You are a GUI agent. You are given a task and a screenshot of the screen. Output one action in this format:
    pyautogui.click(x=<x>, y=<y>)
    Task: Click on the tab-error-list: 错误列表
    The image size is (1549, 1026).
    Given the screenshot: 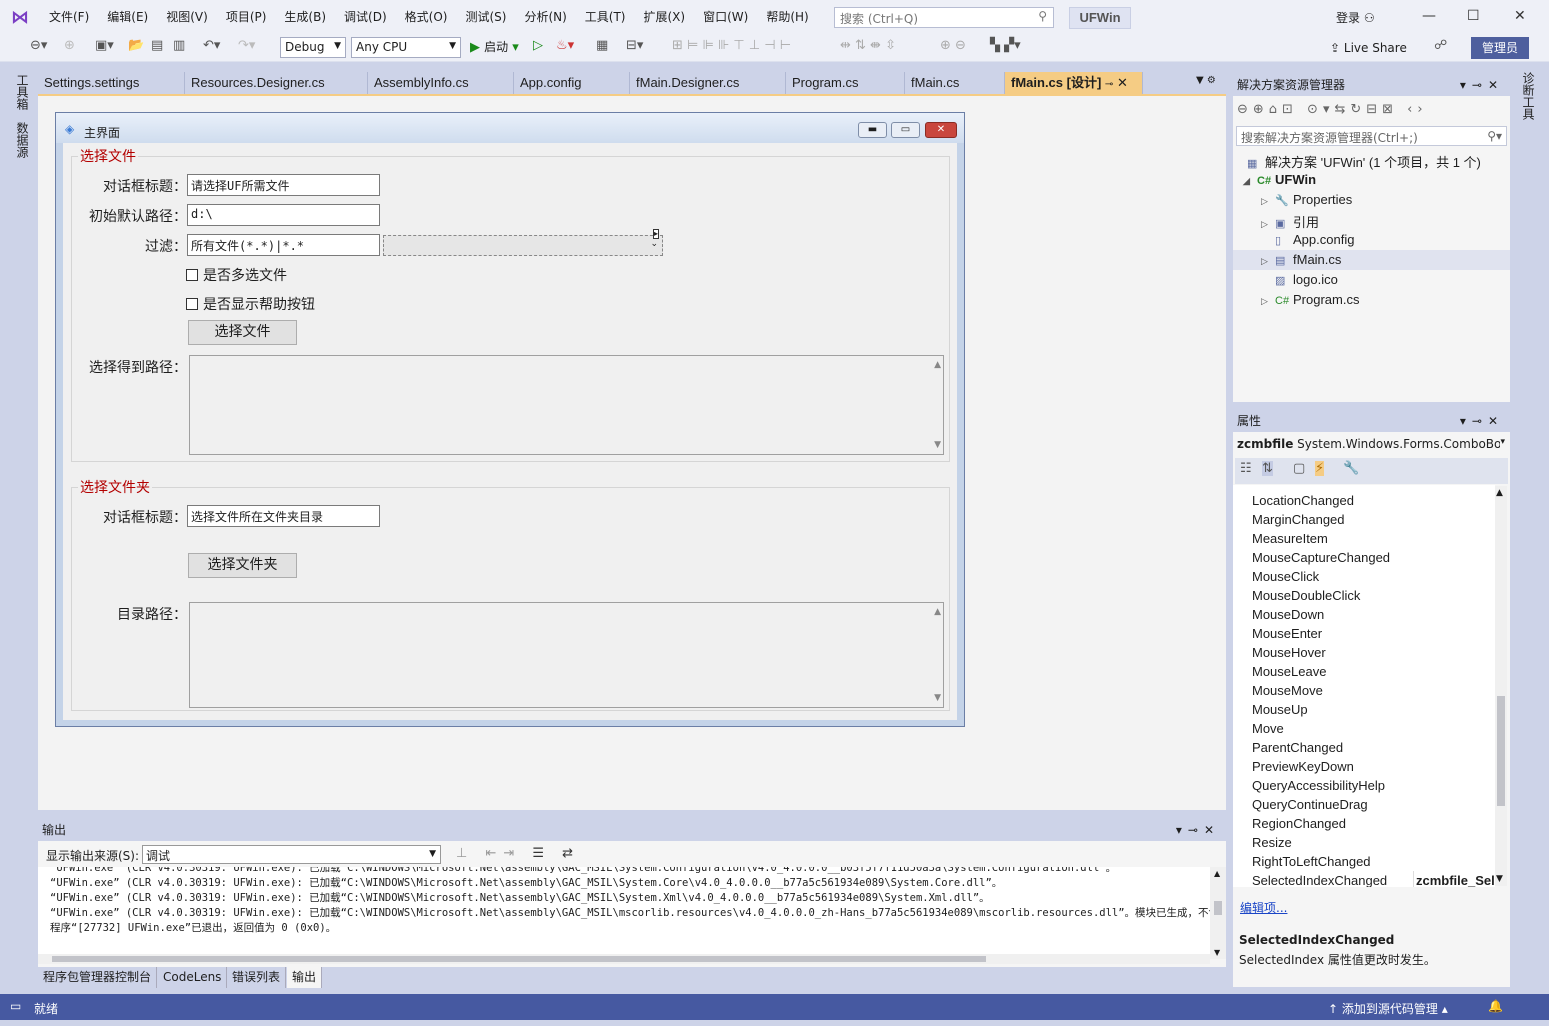 What is the action you would take?
    pyautogui.click(x=257, y=977)
    